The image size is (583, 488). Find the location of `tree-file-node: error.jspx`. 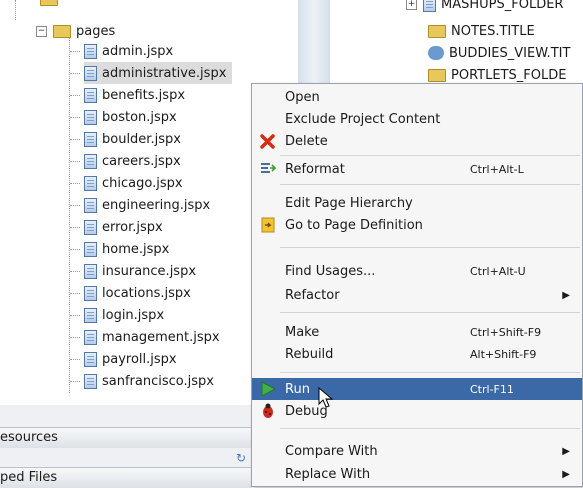

tree-file-node: error.jspx is located at coordinates (126, 227).